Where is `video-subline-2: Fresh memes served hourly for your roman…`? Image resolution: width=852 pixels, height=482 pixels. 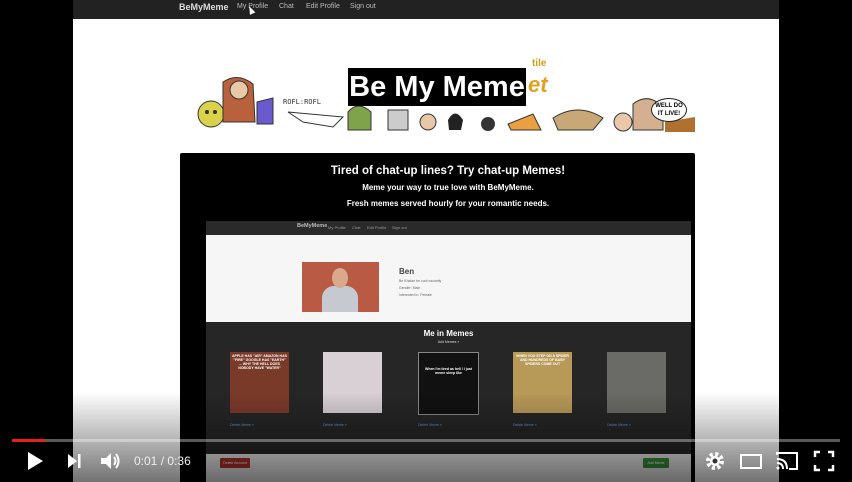 video-subline-2: Fresh memes served hourly for your roman… is located at coordinates (448, 203).